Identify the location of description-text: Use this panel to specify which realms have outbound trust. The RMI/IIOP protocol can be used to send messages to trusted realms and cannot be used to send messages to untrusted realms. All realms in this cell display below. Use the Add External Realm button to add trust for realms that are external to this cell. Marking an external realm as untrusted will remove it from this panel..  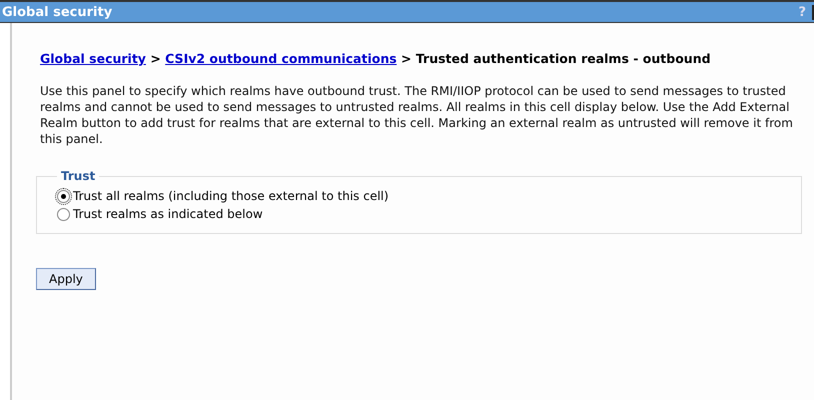
(417, 115).